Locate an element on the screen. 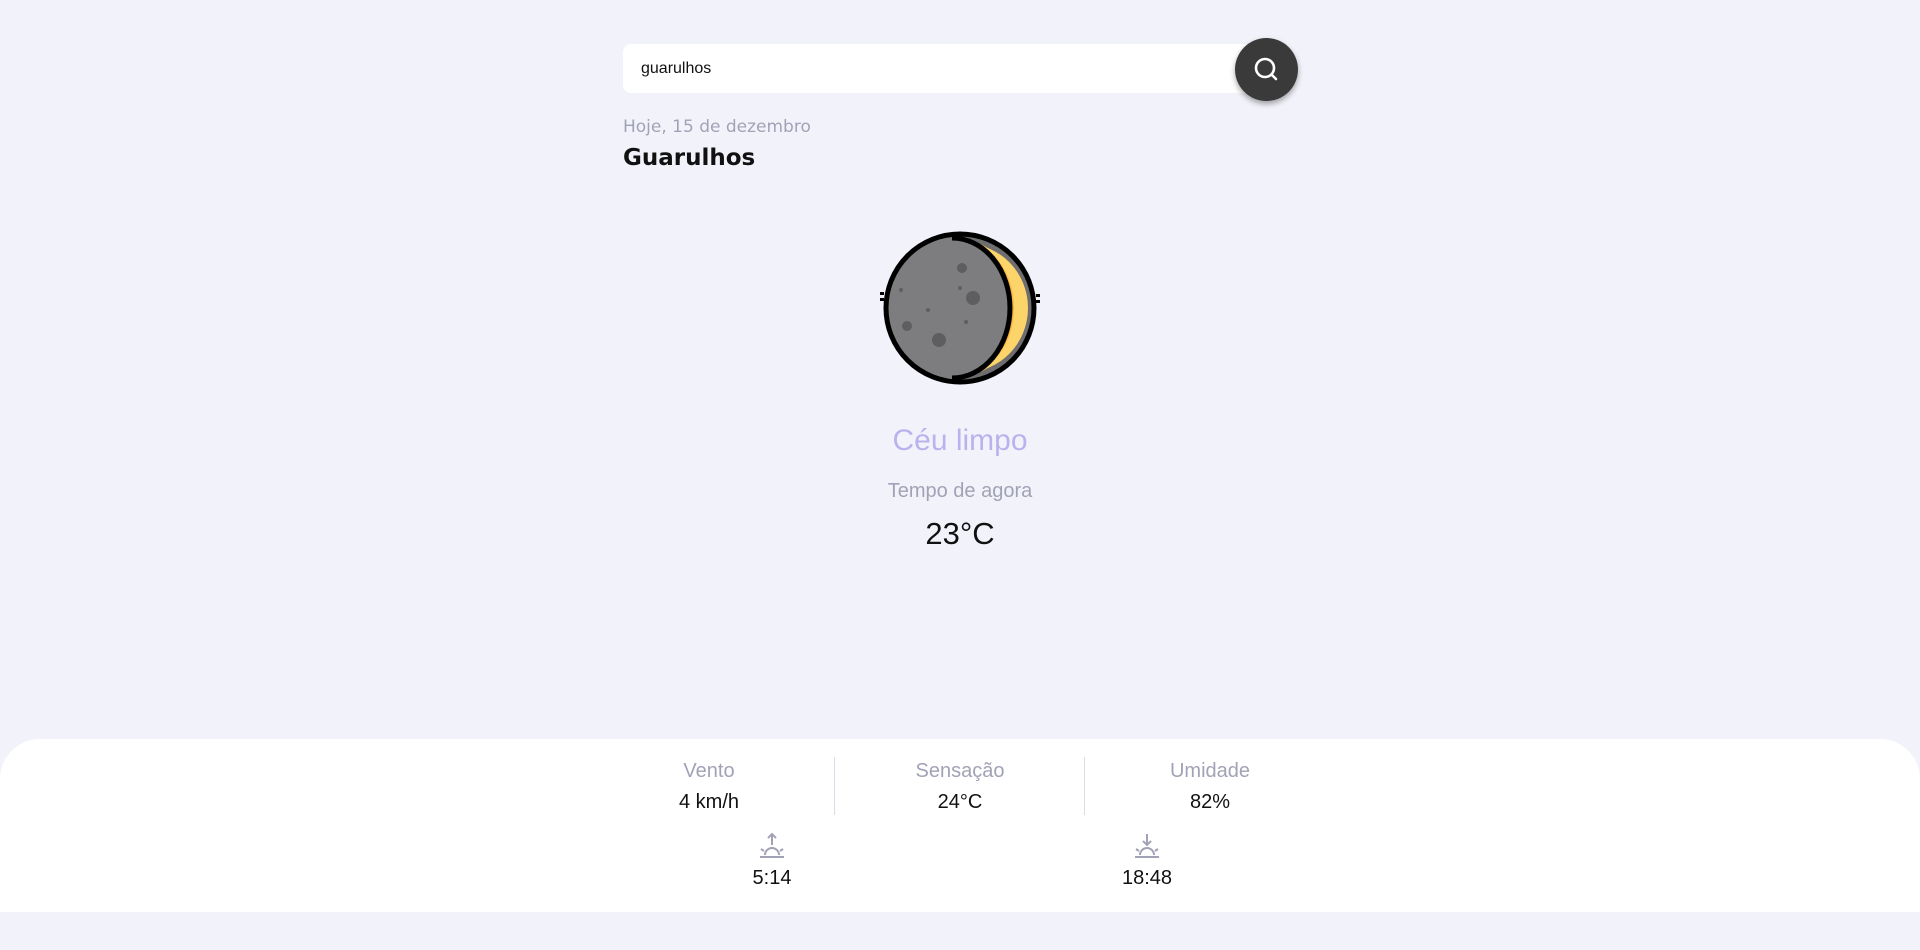  sunset-item: 18:48 is located at coordinates (1147, 860).